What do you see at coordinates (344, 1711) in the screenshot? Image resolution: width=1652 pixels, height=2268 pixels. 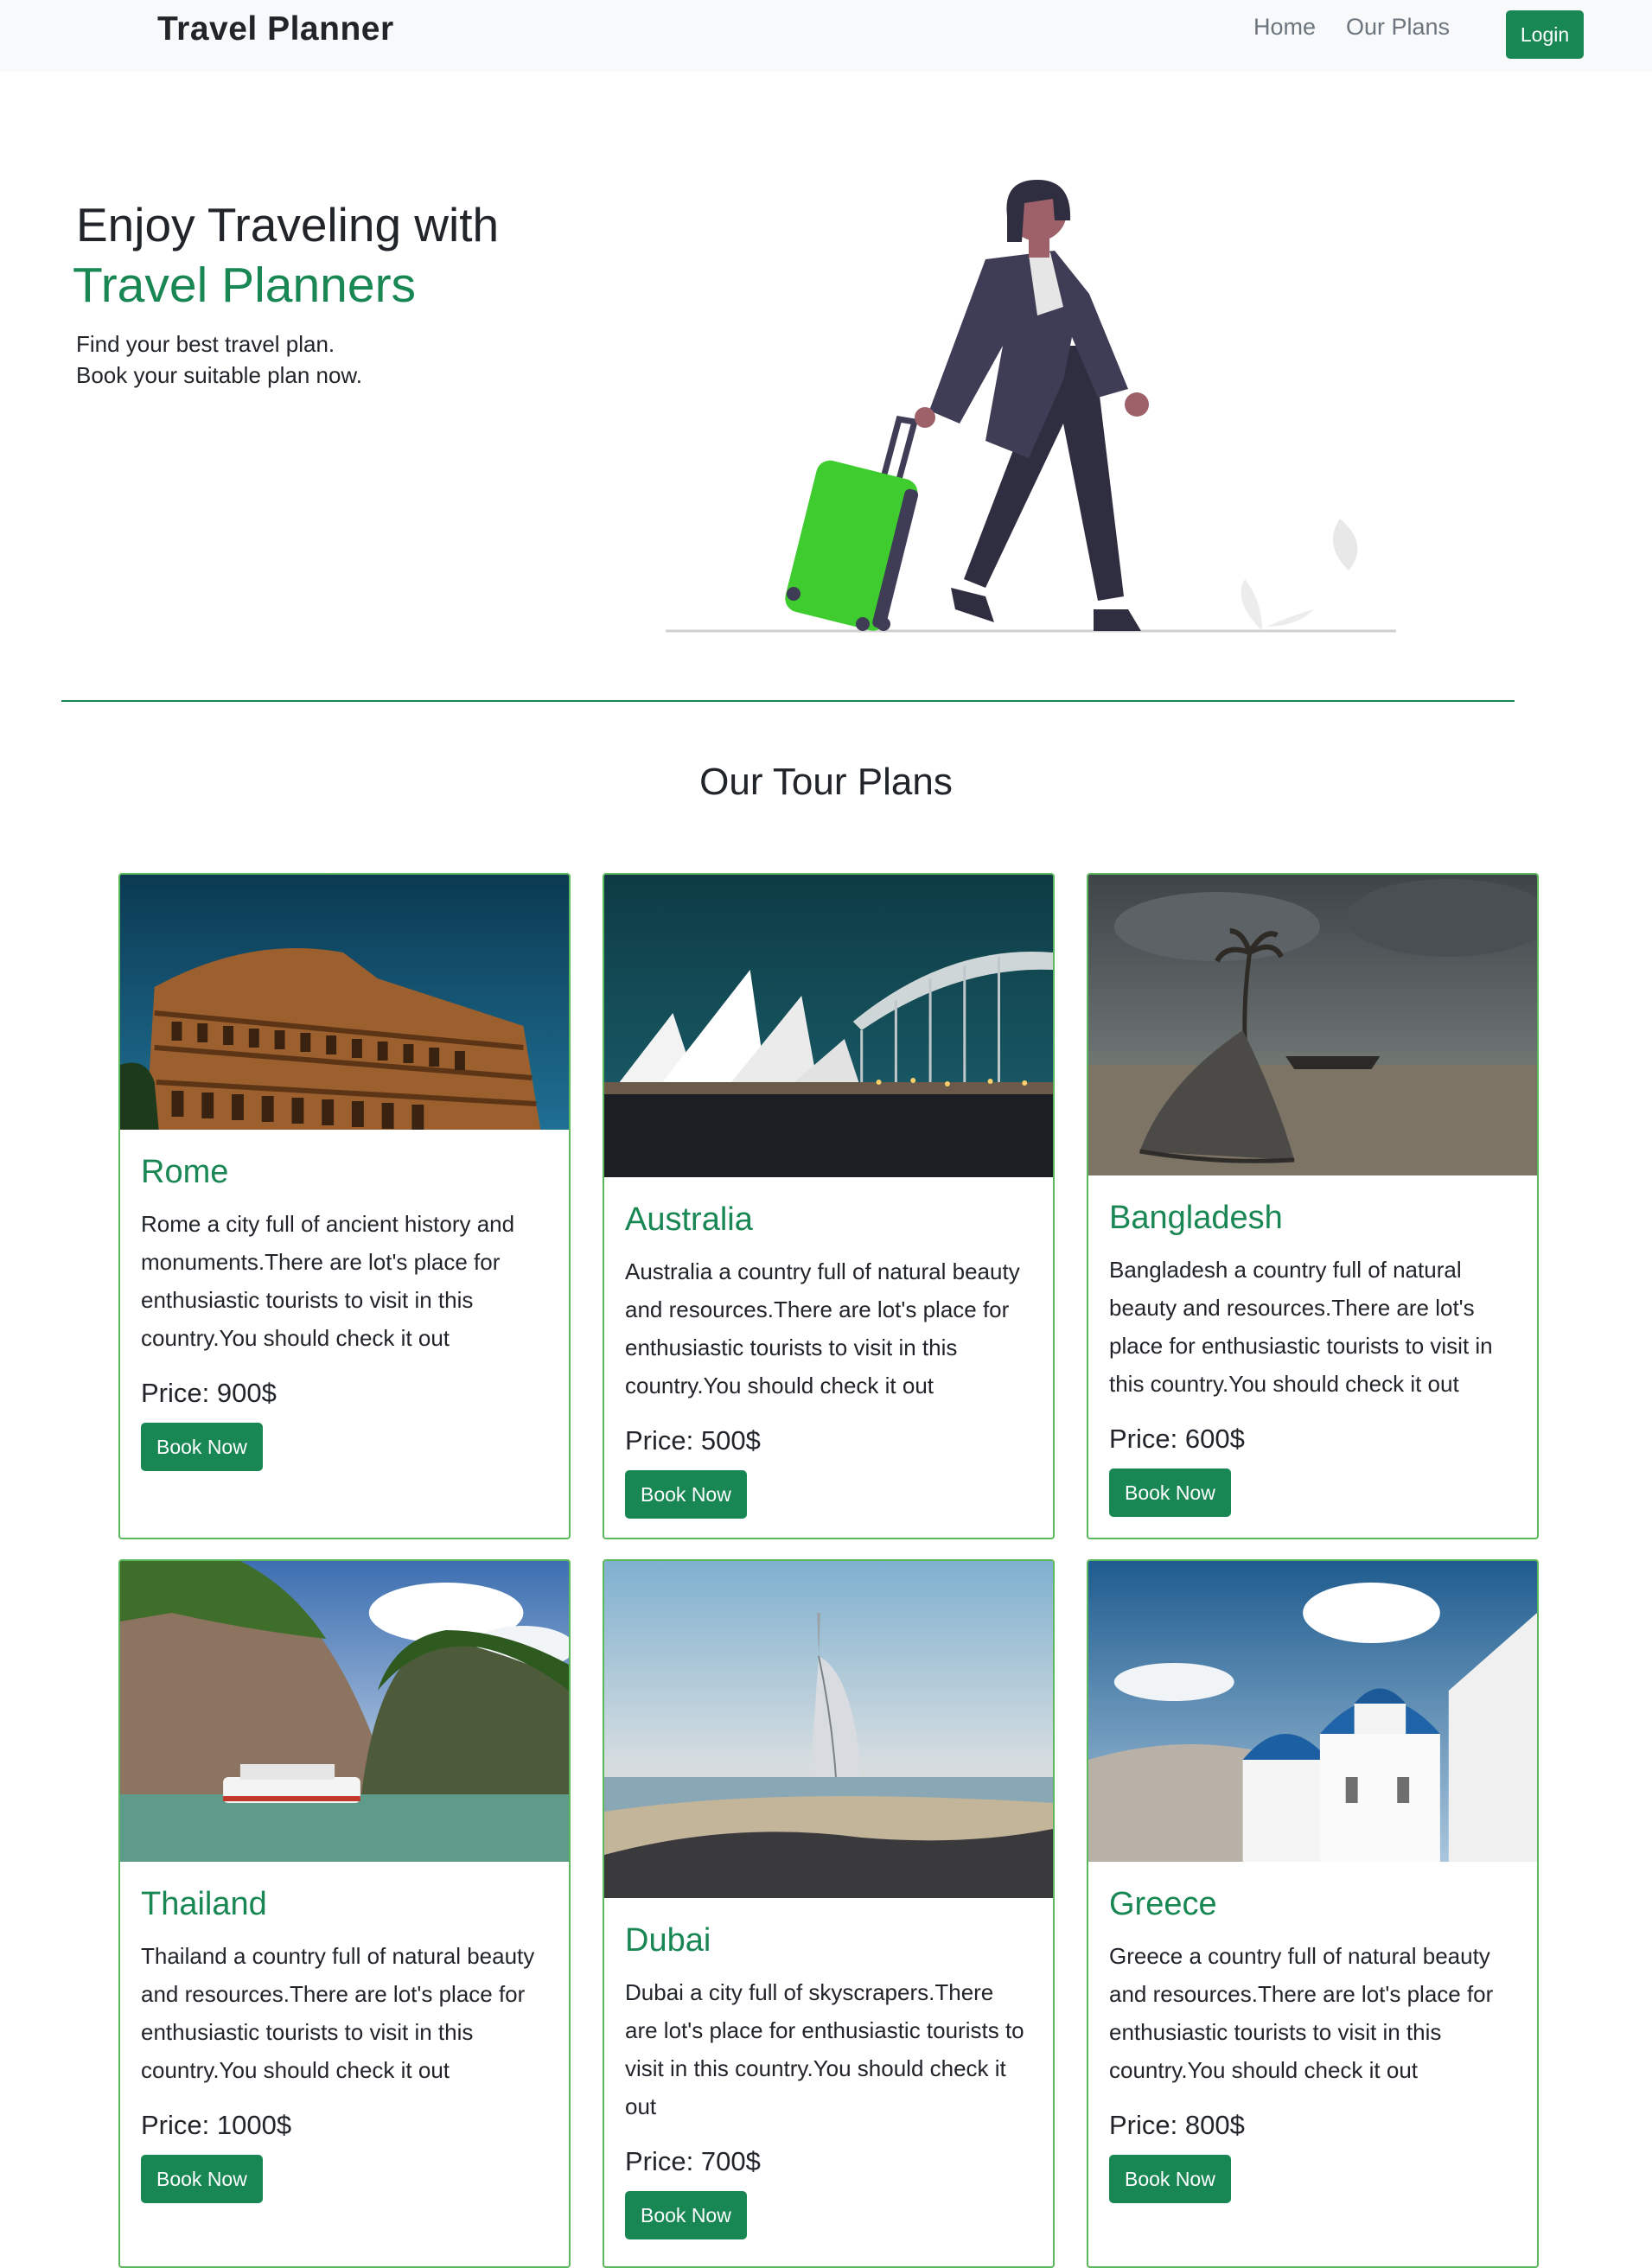 I see `limestone-cliffs-image` at bounding box center [344, 1711].